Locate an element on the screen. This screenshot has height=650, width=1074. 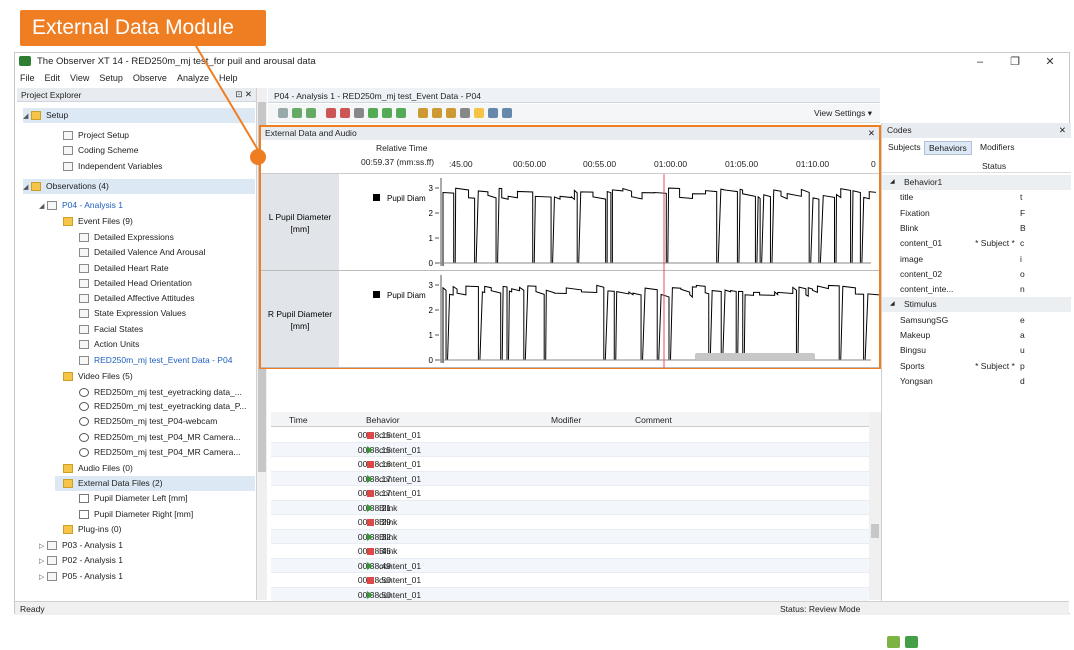
tree-item: Coding Scheme is located at coordinates (155, 150).